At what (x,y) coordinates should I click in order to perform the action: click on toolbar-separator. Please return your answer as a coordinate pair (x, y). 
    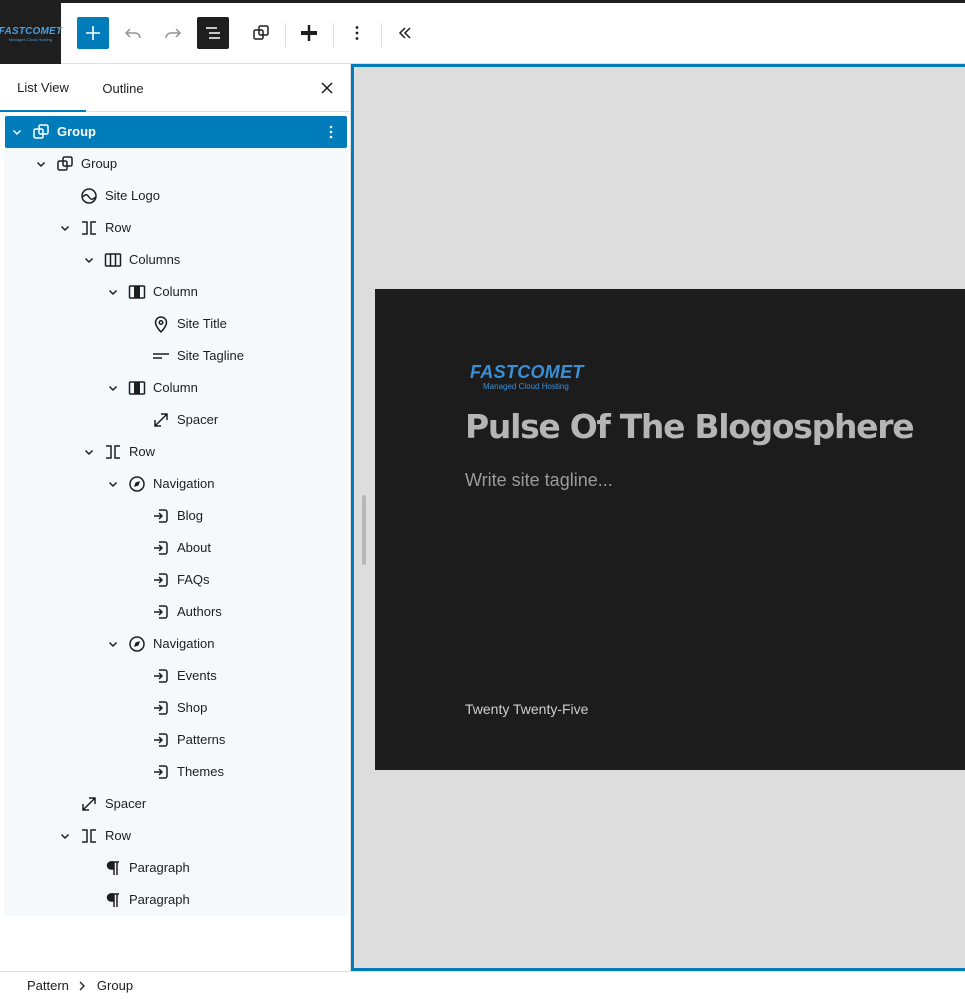
    Looking at the image, I should click on (381, 35).